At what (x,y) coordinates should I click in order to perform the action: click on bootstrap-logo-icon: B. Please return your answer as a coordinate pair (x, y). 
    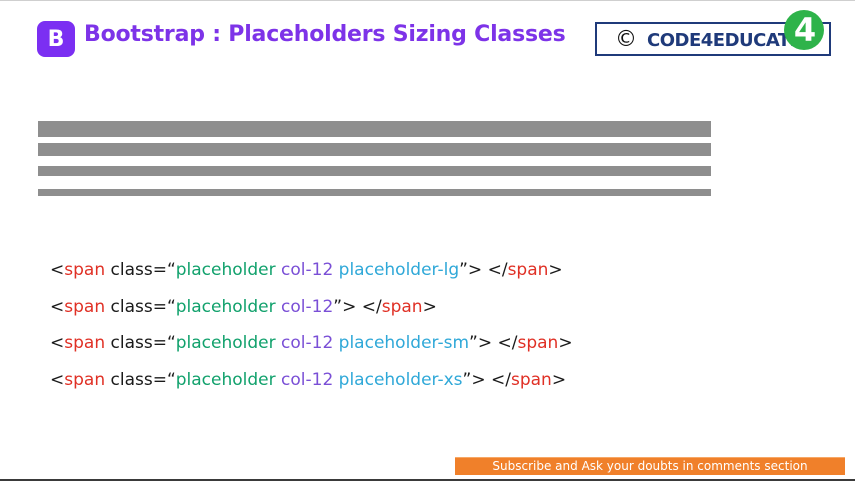
    Looking at the image, I should click on (56, 39).